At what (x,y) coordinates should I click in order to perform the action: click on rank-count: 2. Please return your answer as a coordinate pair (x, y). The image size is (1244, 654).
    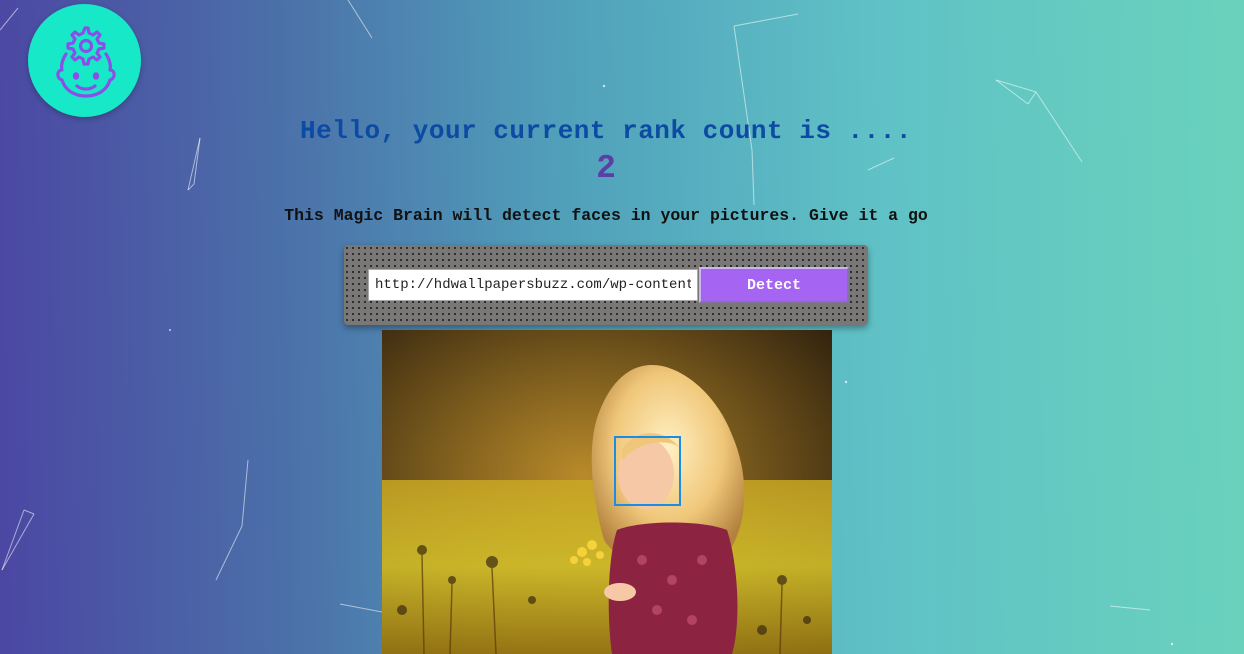
    Looking at the image, I should click on (606, 168).